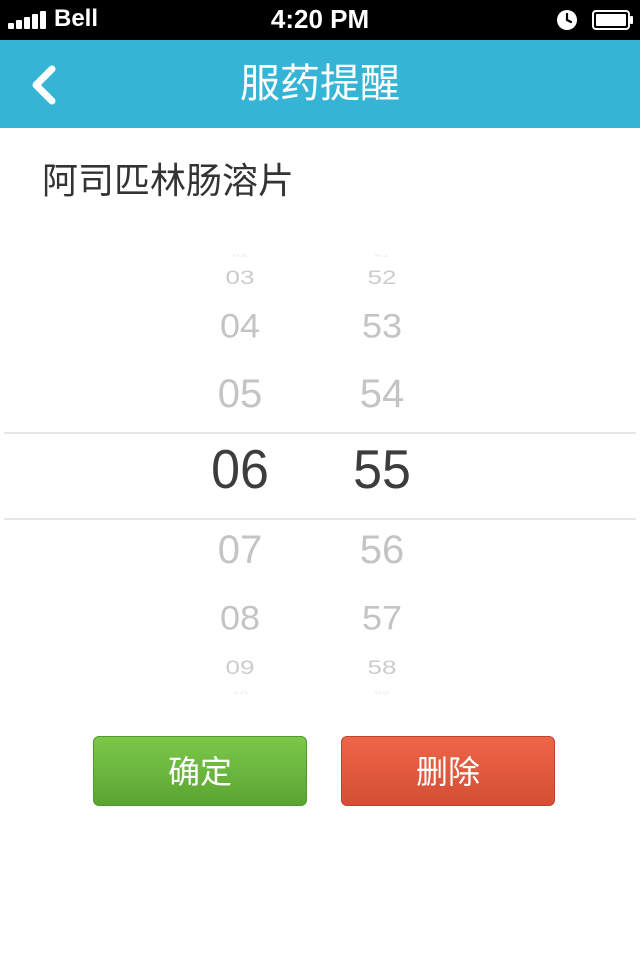  What do you see at coordinates (382, 617) in the screenshot?
I see `minute-option-57: 57` at bounding box center [382, 617].